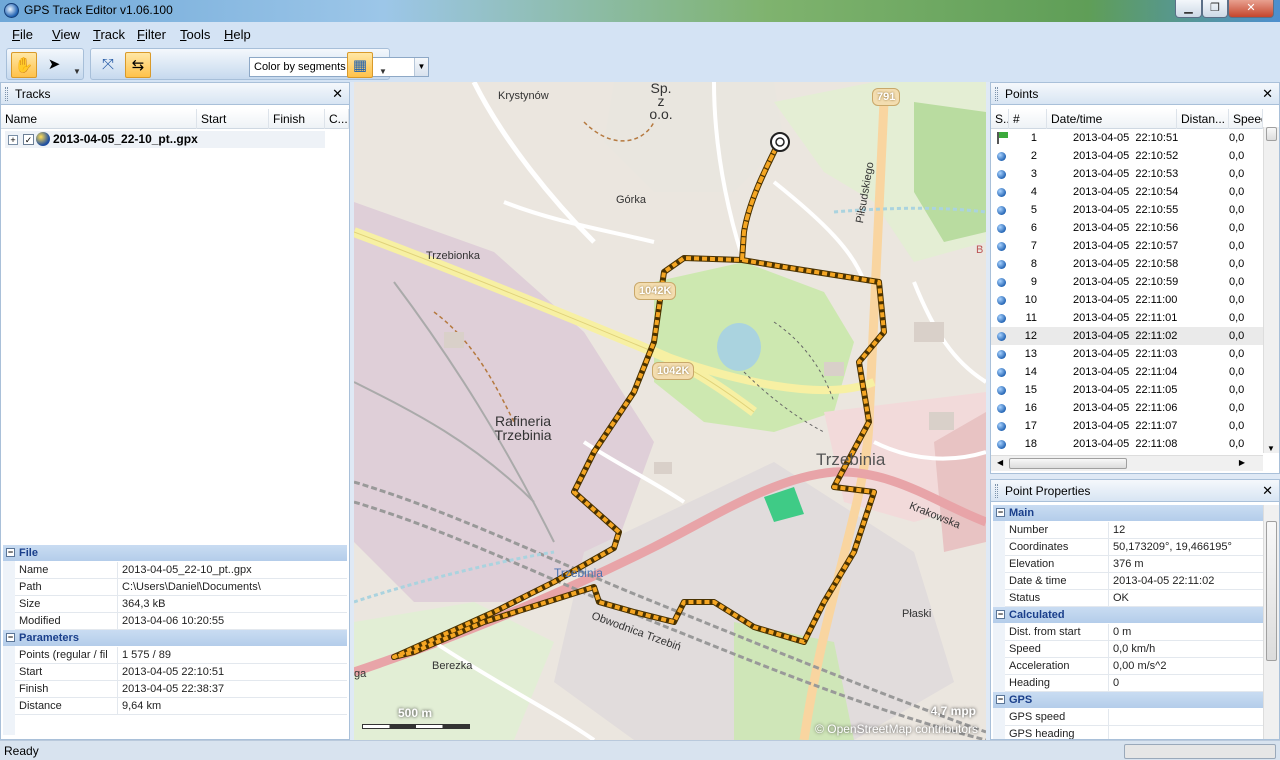 Image resolution: width=1280 pixels, height=760 pixels. What do you see at coordinates (1128, 700) in the screenshot?
I see `section-gps: − GPS` at bounding box center [1128, 700].